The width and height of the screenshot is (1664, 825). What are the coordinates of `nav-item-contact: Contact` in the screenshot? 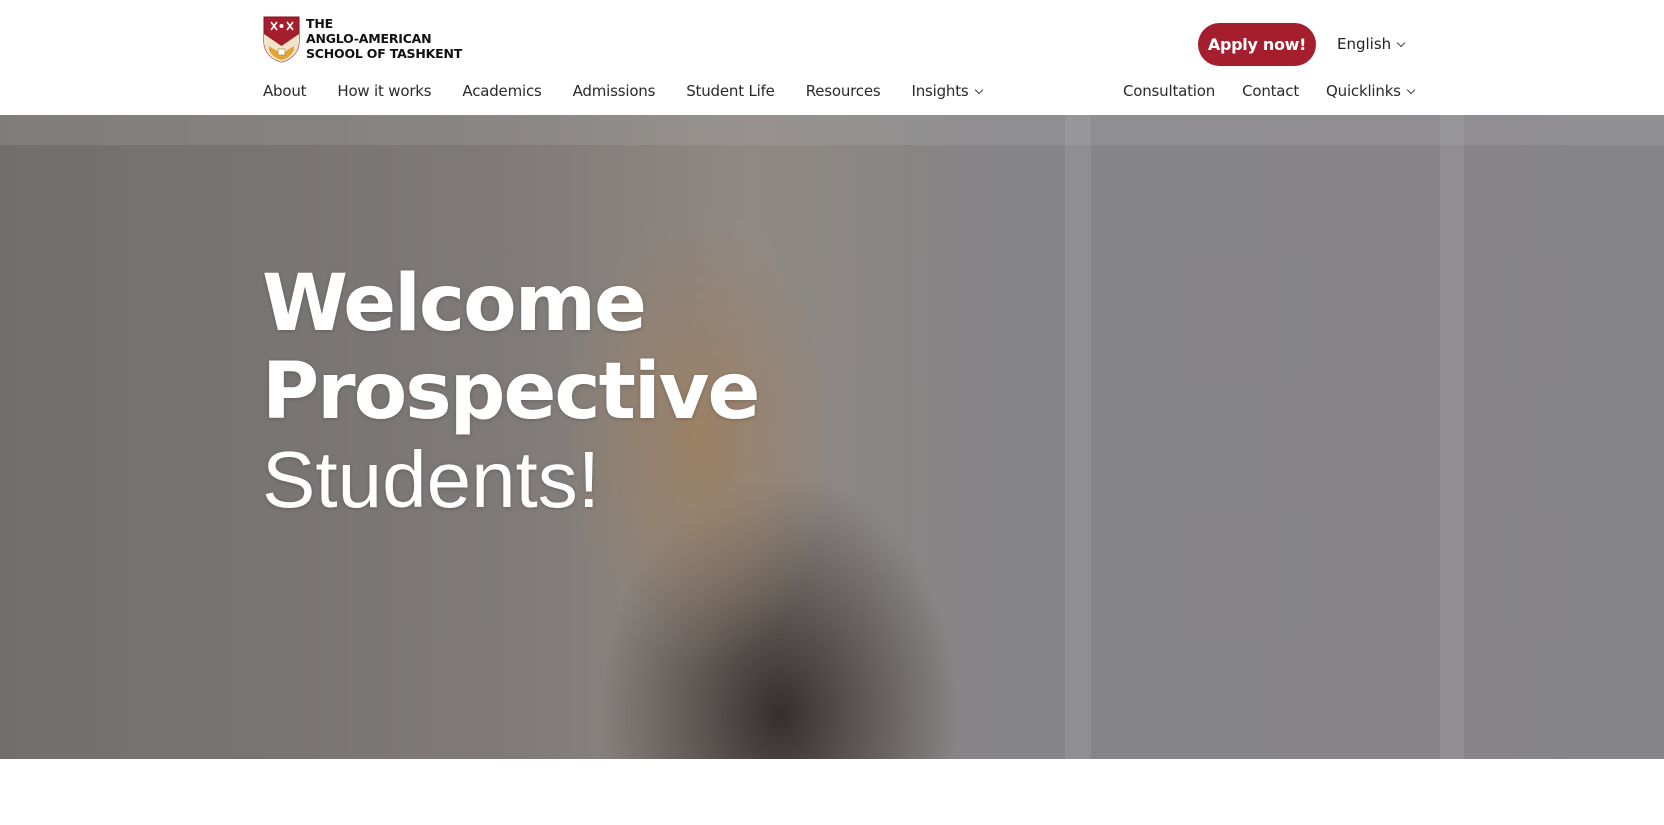 It's located at (1270, 91).